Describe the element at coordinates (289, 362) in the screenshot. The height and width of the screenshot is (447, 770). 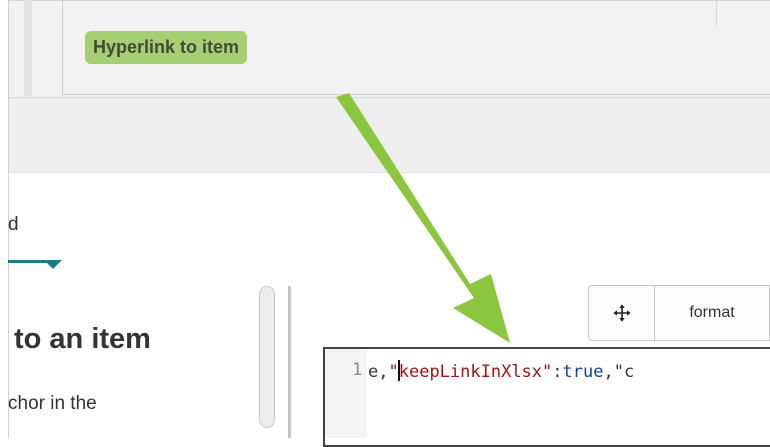
I see `panel-divider` at that location.